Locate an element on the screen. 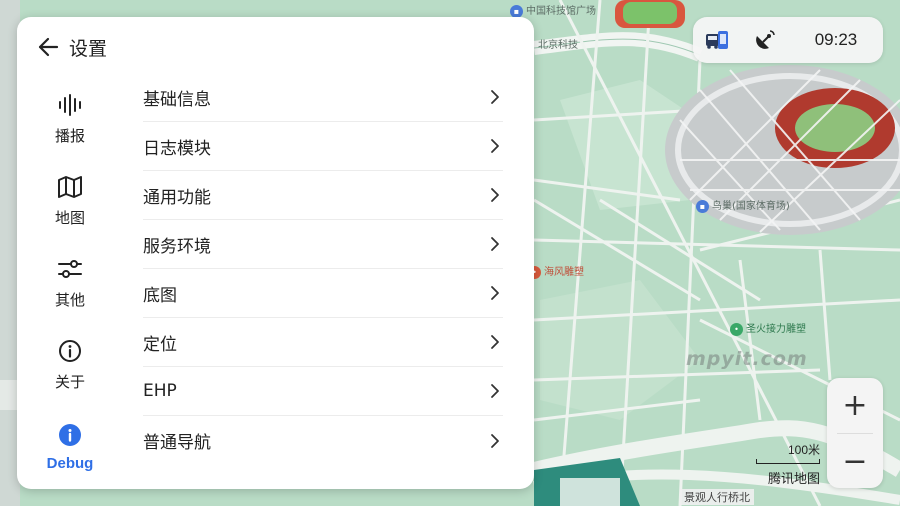  menu-item-service-env: 服务环境 is located at coordinates (323, 244).